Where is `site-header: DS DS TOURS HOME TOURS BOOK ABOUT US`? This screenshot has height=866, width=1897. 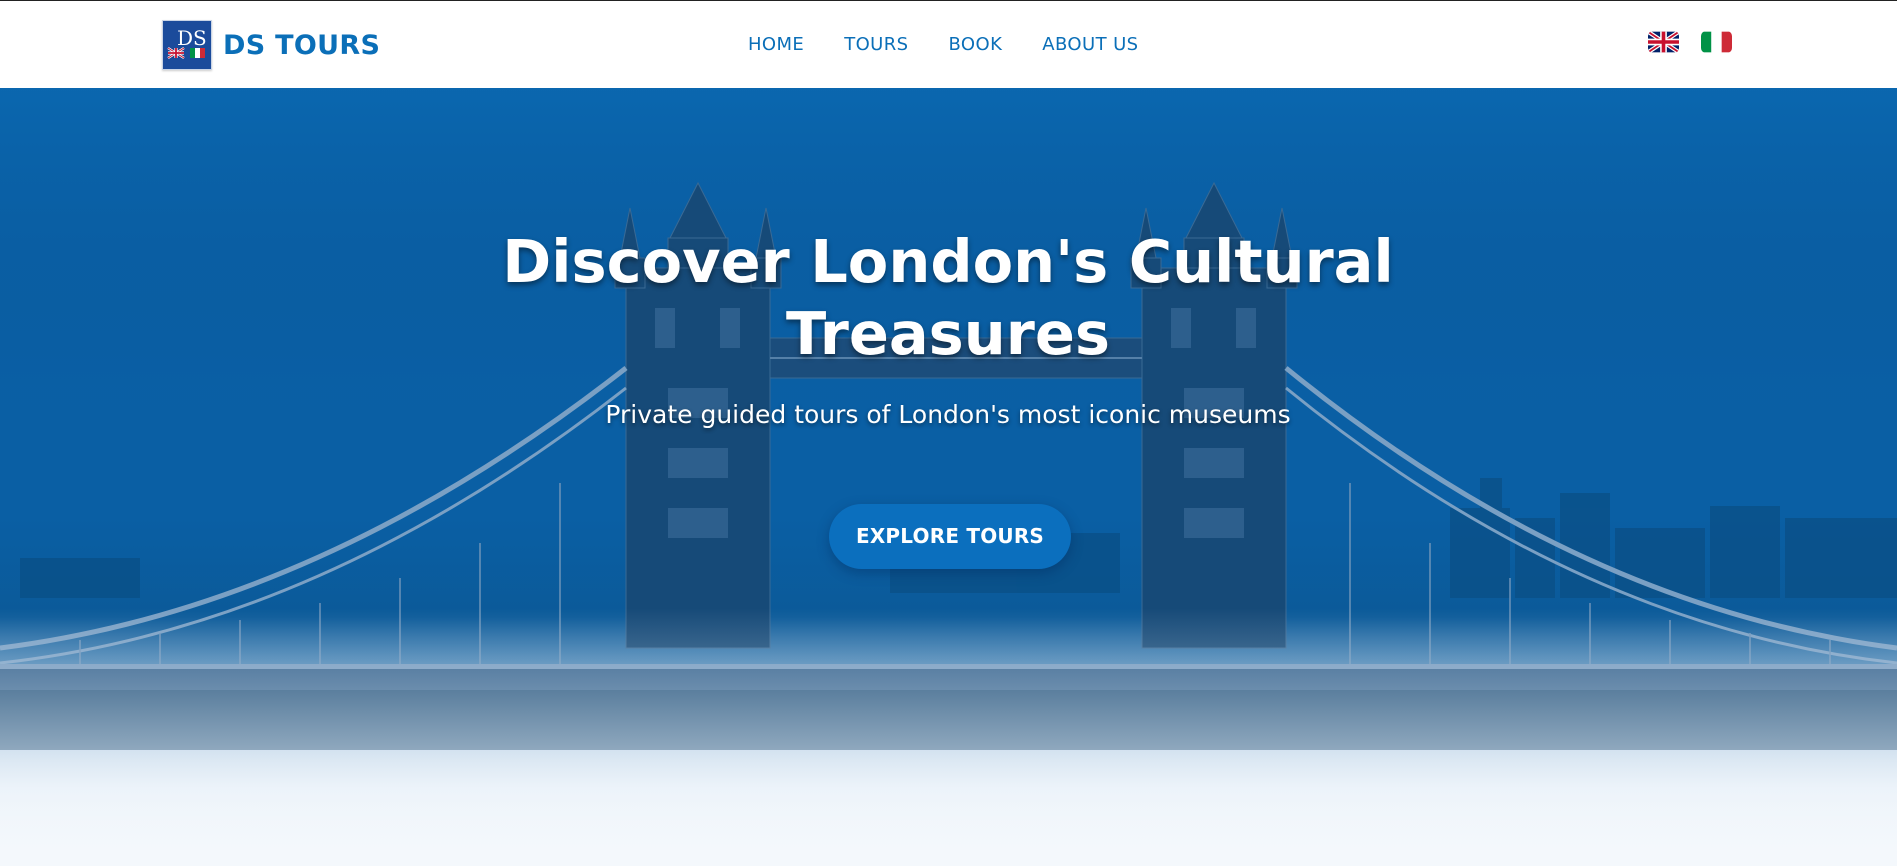 site-header: DS DS TOURS HOME TOURS BOOK ABOUT US is located at coordinates (948, 44).